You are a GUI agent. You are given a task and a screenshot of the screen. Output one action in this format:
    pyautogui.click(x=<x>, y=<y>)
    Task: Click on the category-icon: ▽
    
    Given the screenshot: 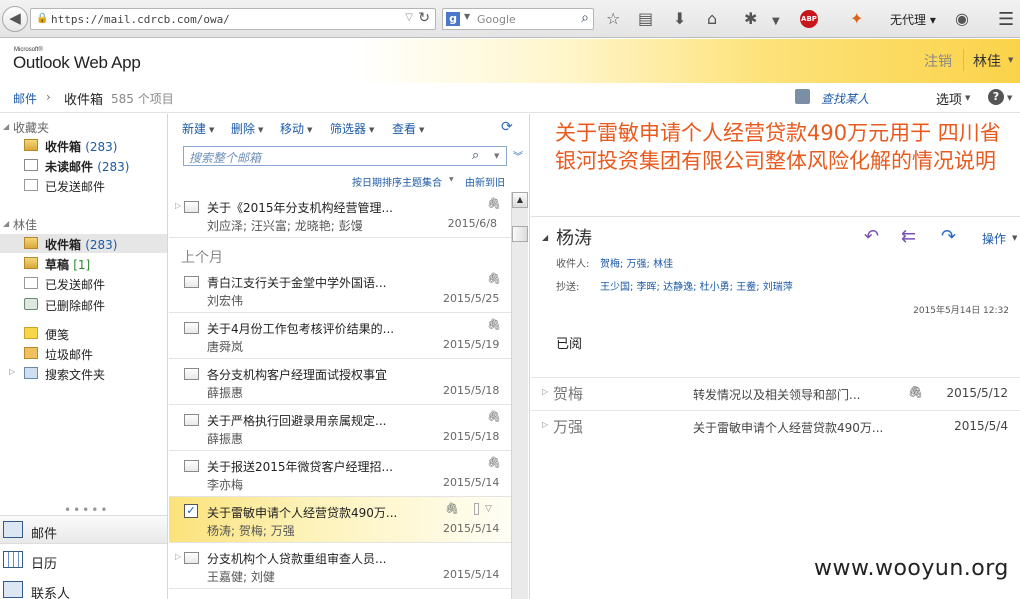 What is the action you would take?
    pyautogui.click(x=488, y=509)
    